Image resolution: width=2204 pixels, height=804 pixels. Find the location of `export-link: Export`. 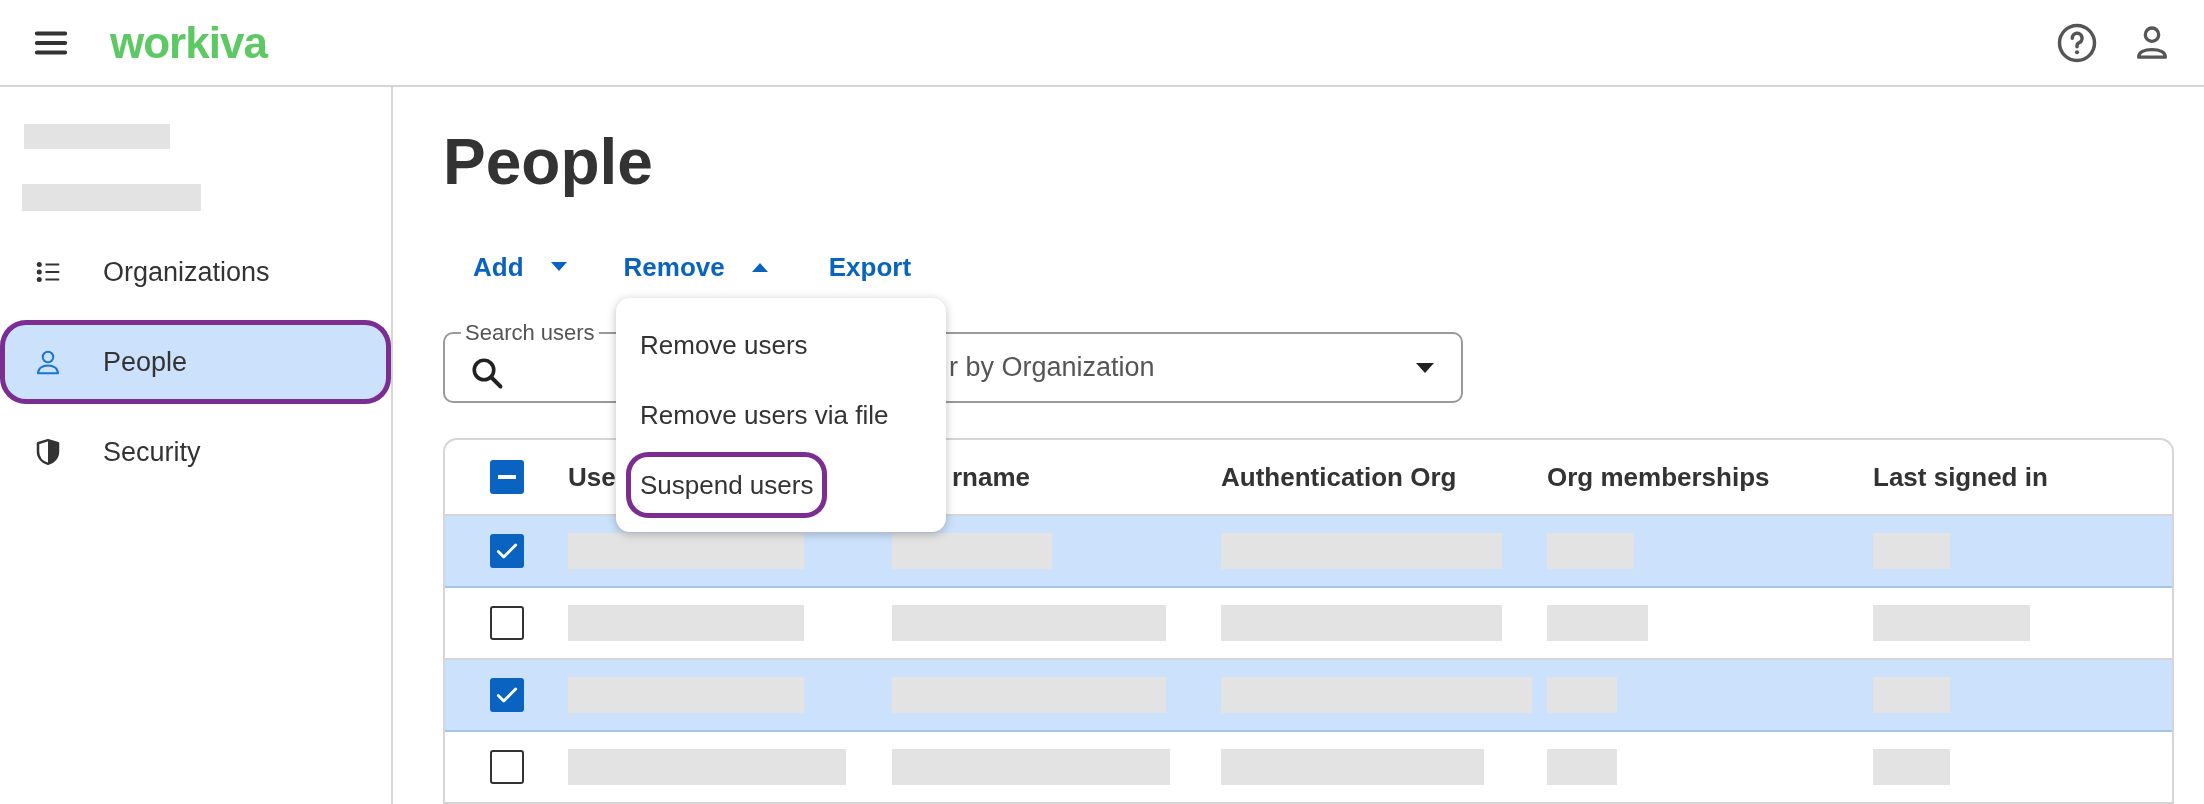

export-link: Export is located at coordinates (870, 267).